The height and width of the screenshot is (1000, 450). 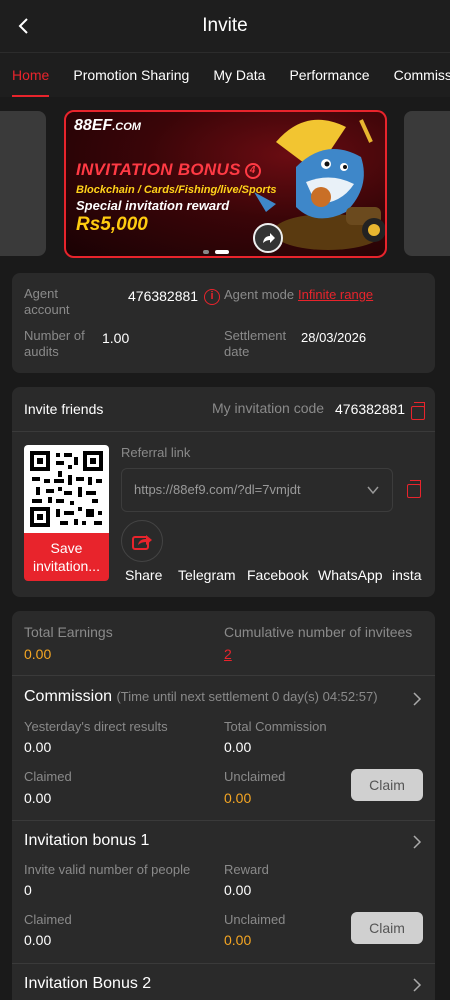 What do you see at coordinates (54, 343) in the screenshot?
I see `audits-label: Number of audits` at bounding box center [54, 343].